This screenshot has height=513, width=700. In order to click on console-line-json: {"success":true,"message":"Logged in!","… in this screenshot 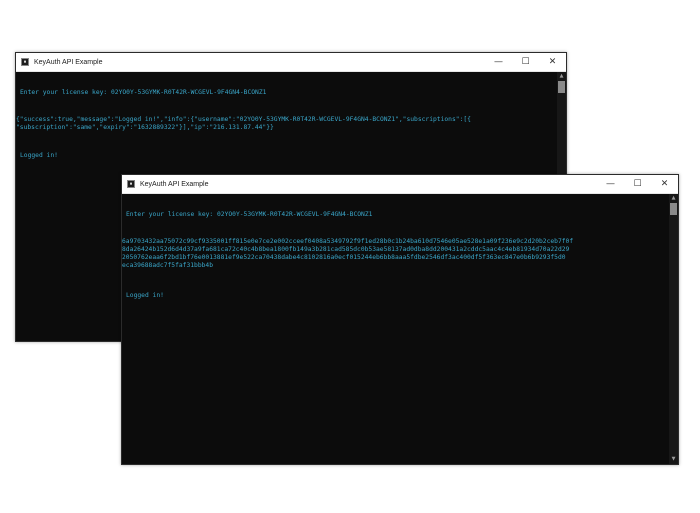, I will do `click(243, 119)`.